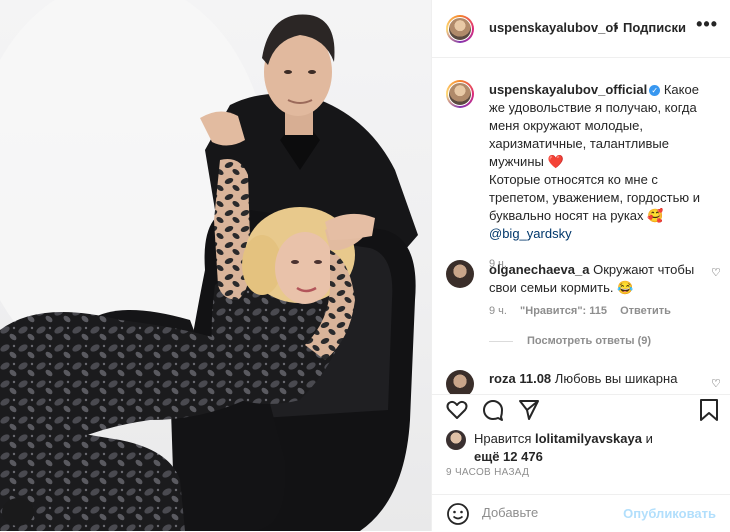 The image size is (730, 532). I want to click on liker-avatar, so click(456, 440).